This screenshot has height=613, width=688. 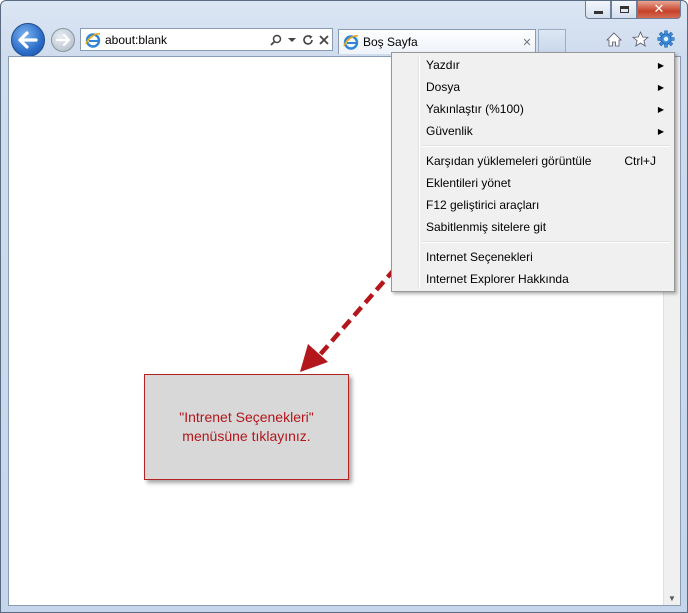 I want to click on menu-item-label: Yazdır, so click(x=443, y=65).